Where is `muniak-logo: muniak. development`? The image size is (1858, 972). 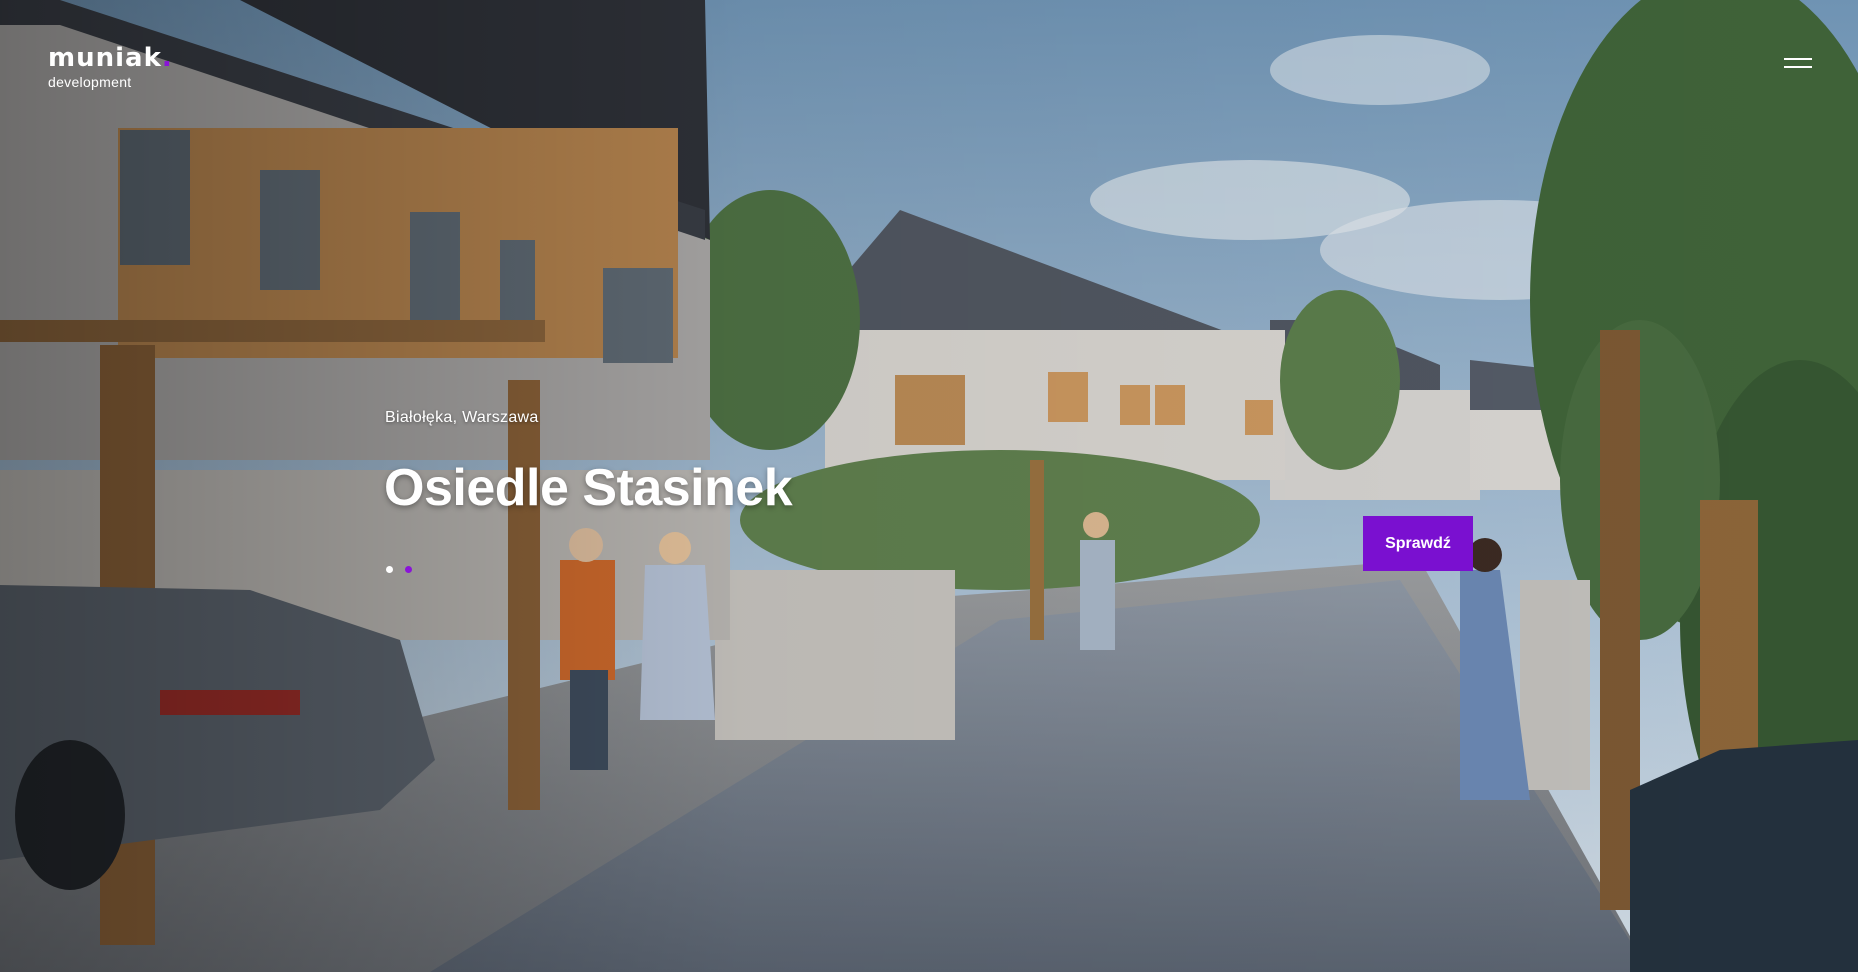
muniak-logo: muniak. development is located at coordinates (110, 66).